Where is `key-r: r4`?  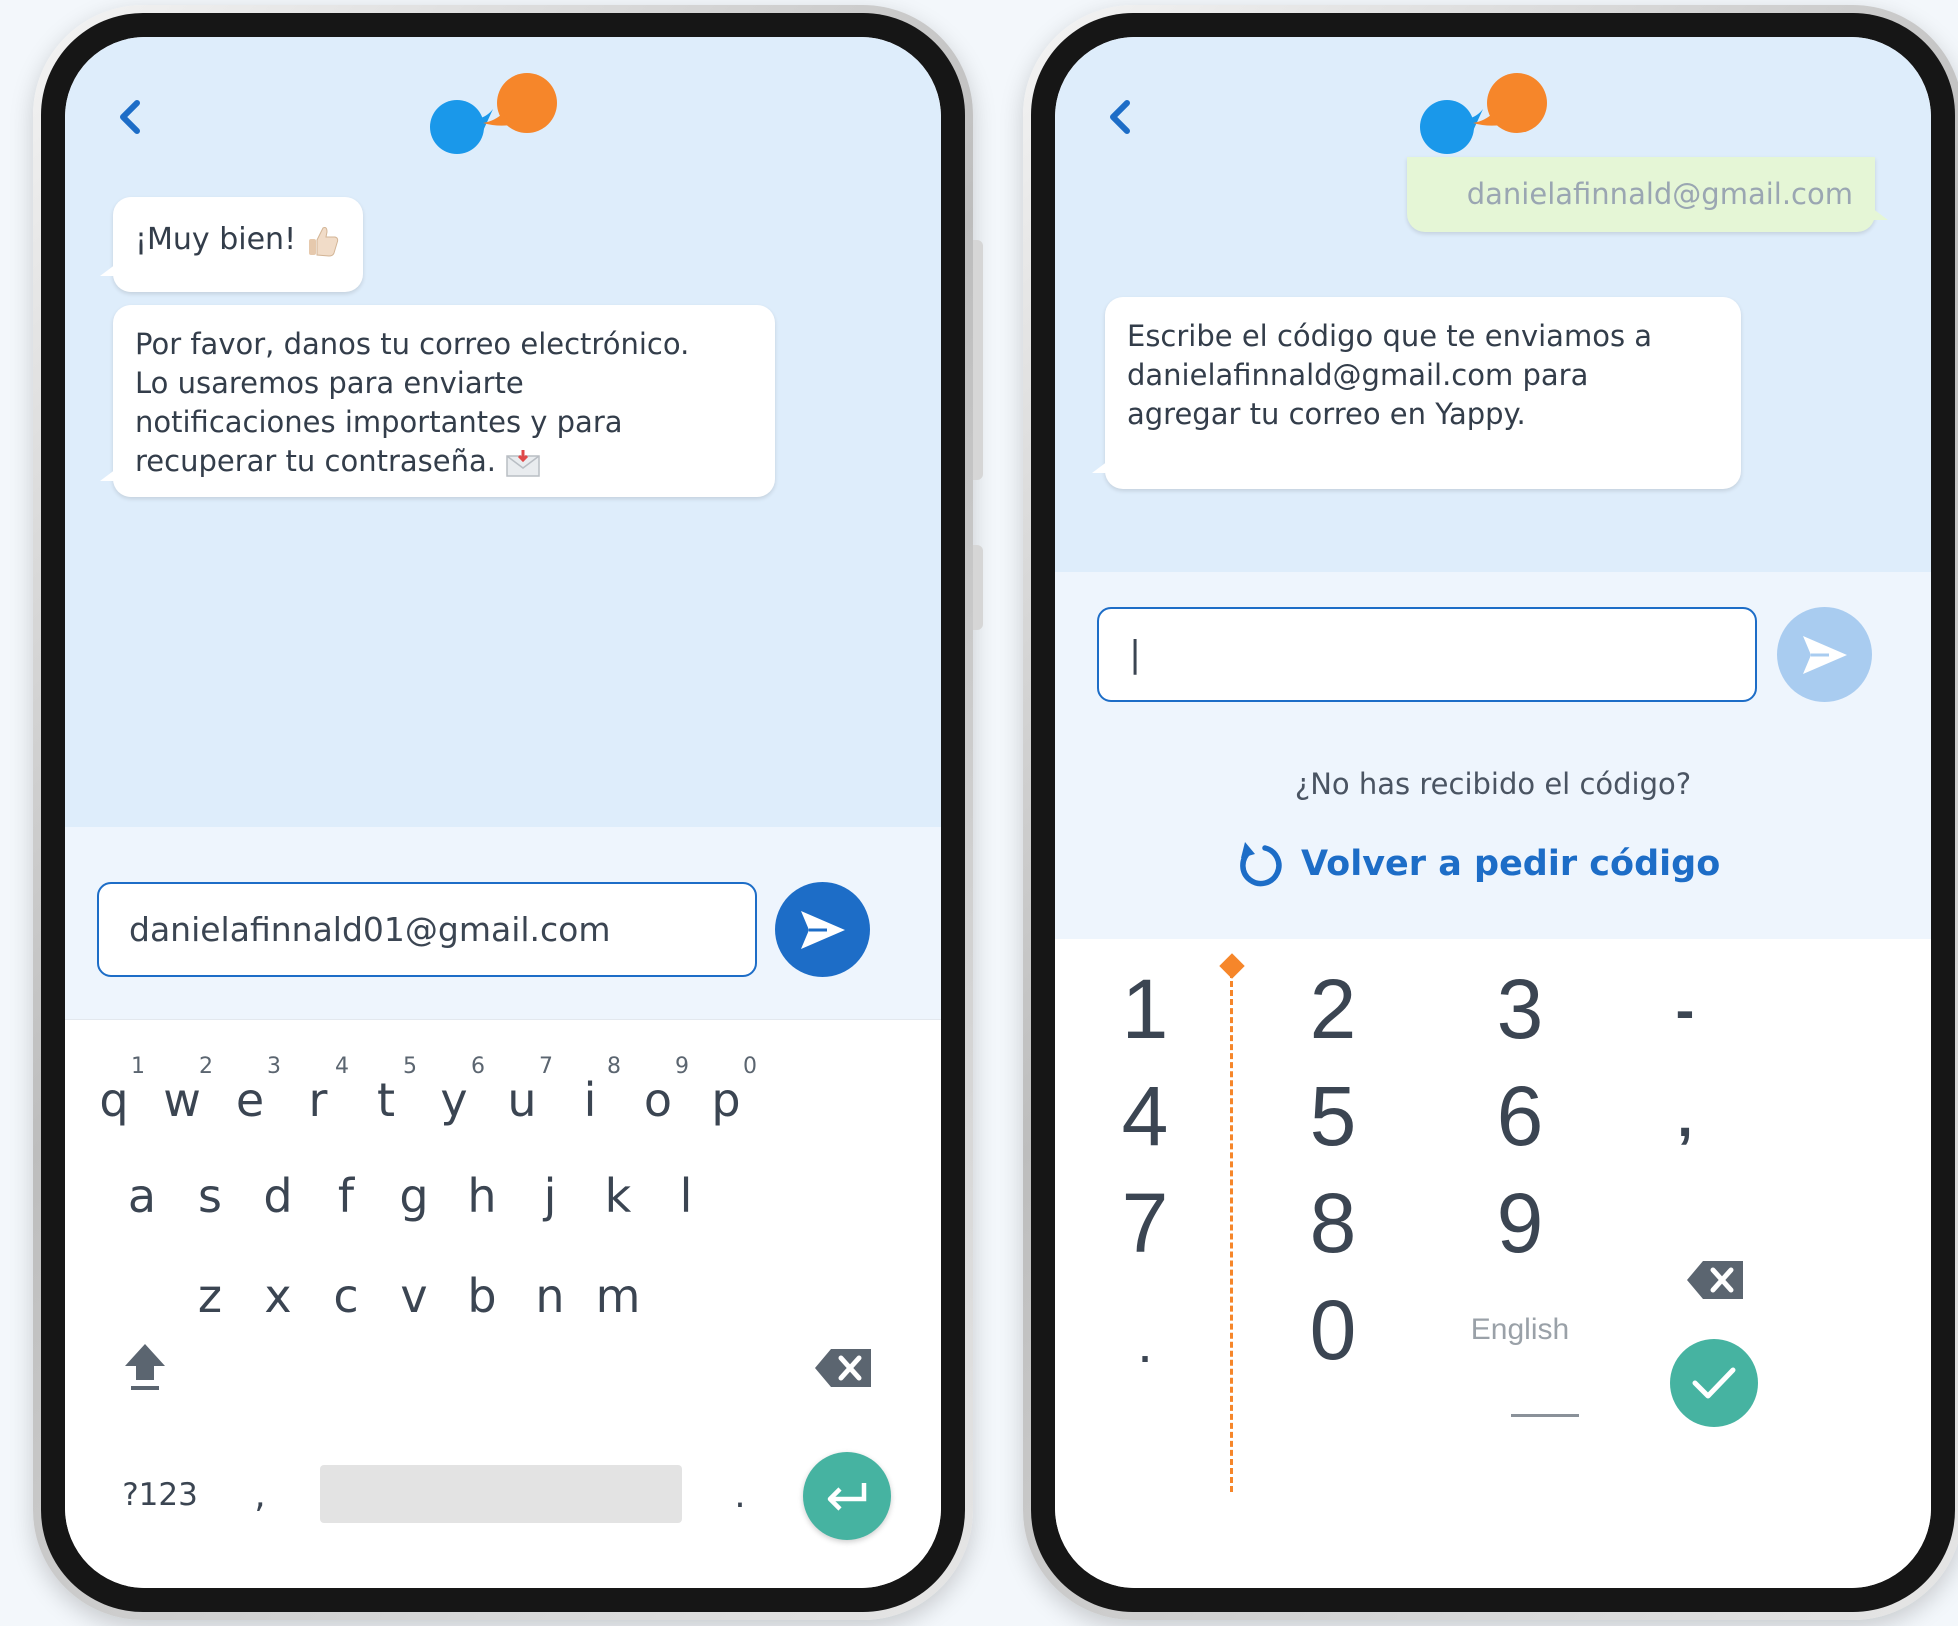 key-r: r4 is located at coordinates (318, 1097).